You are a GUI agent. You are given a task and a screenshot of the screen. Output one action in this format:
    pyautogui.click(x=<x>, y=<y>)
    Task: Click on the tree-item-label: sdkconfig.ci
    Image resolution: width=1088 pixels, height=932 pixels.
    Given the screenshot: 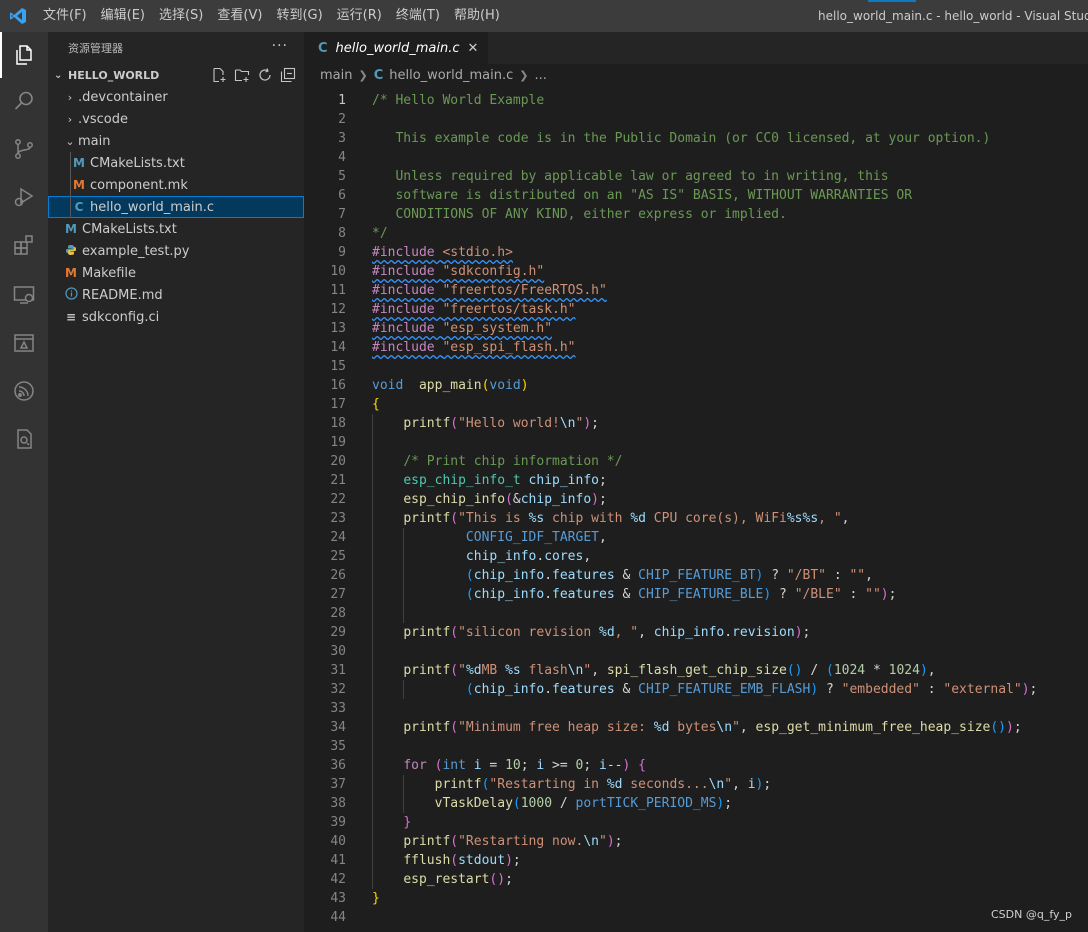 What is the action you would take?
    pyautogui.click(x=121, y=317)
    